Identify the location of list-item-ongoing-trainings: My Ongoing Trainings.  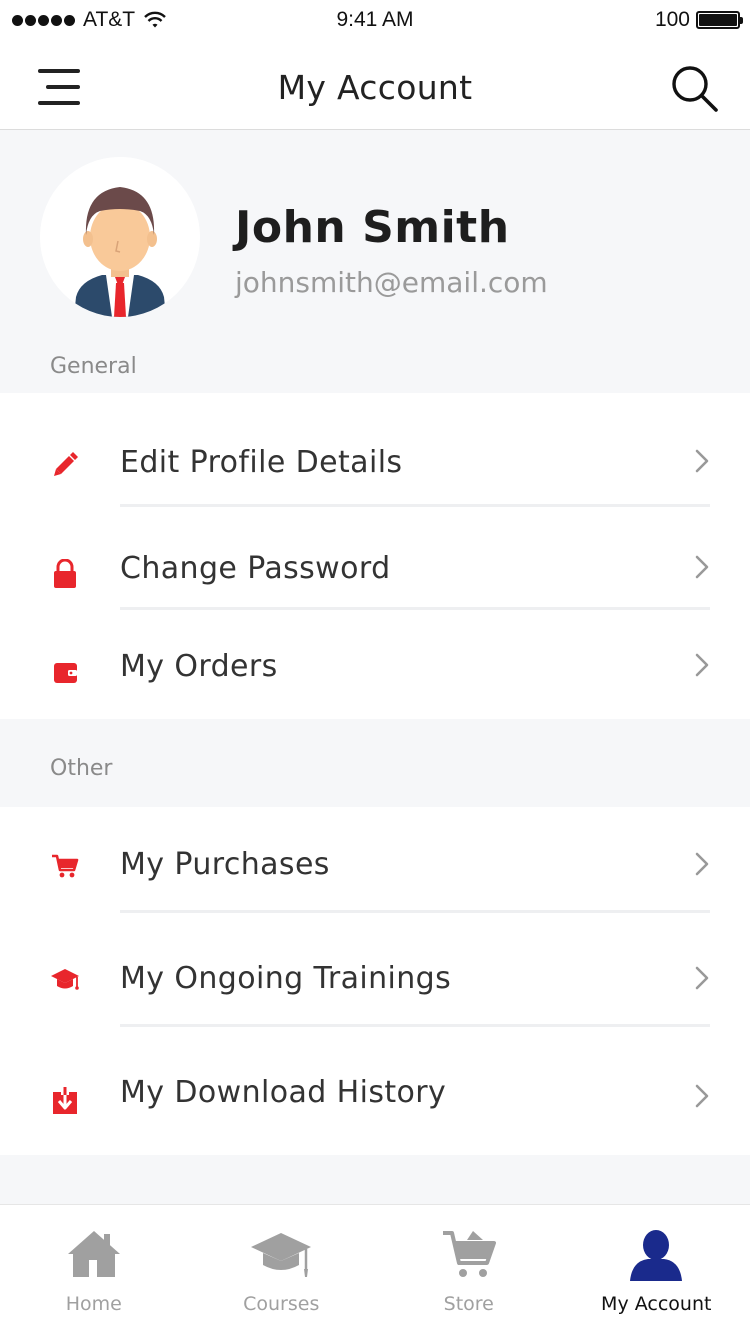
(375, 970).